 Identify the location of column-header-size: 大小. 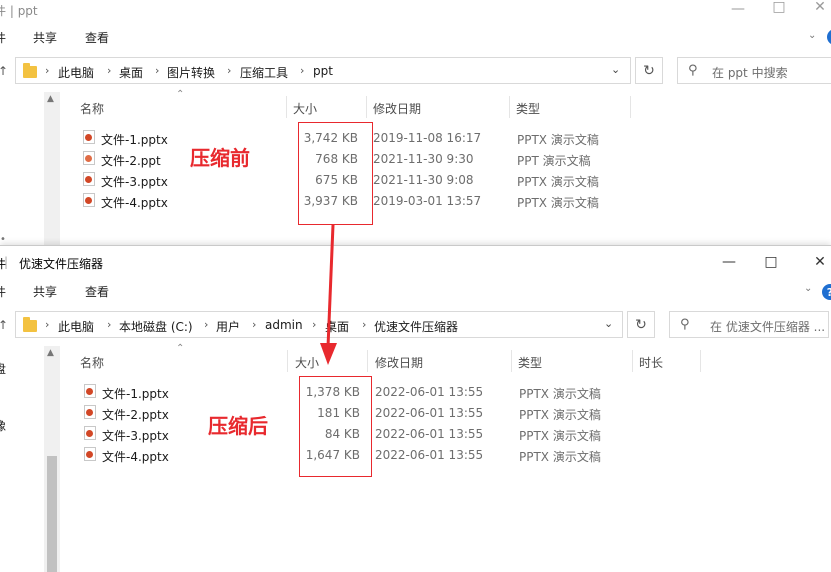
(305, 108).